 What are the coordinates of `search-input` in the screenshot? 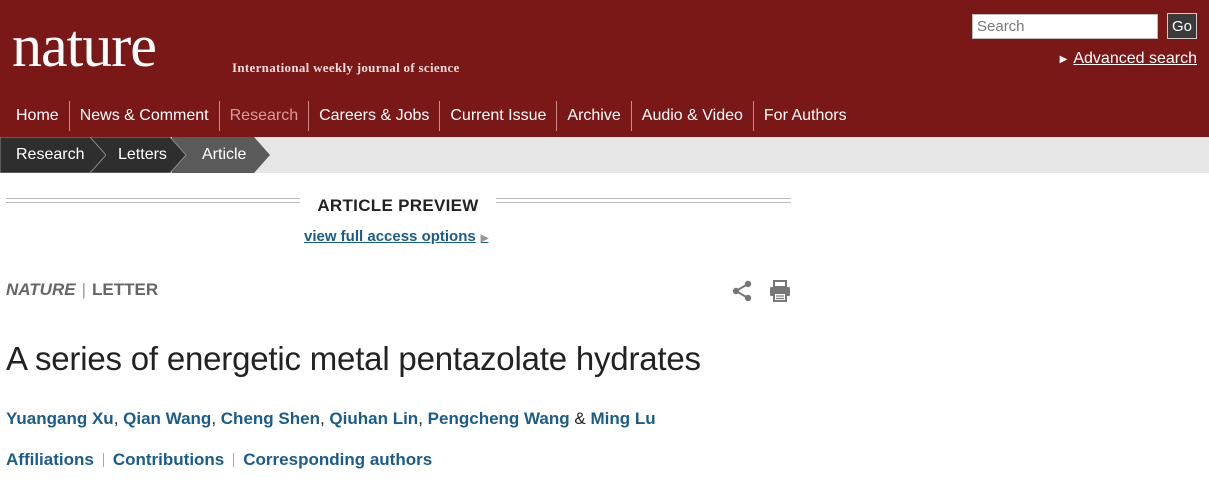 It's located at (1065, 26).